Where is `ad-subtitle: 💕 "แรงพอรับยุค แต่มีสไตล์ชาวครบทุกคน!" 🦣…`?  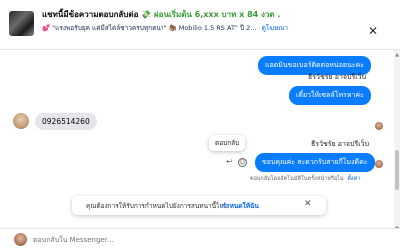
ad-subtitle: 💕 "แรงพอรับยุค แต่มีสไตล์ชาวครบทุกคน!" 🦣… is located at coordinates (165, 28).